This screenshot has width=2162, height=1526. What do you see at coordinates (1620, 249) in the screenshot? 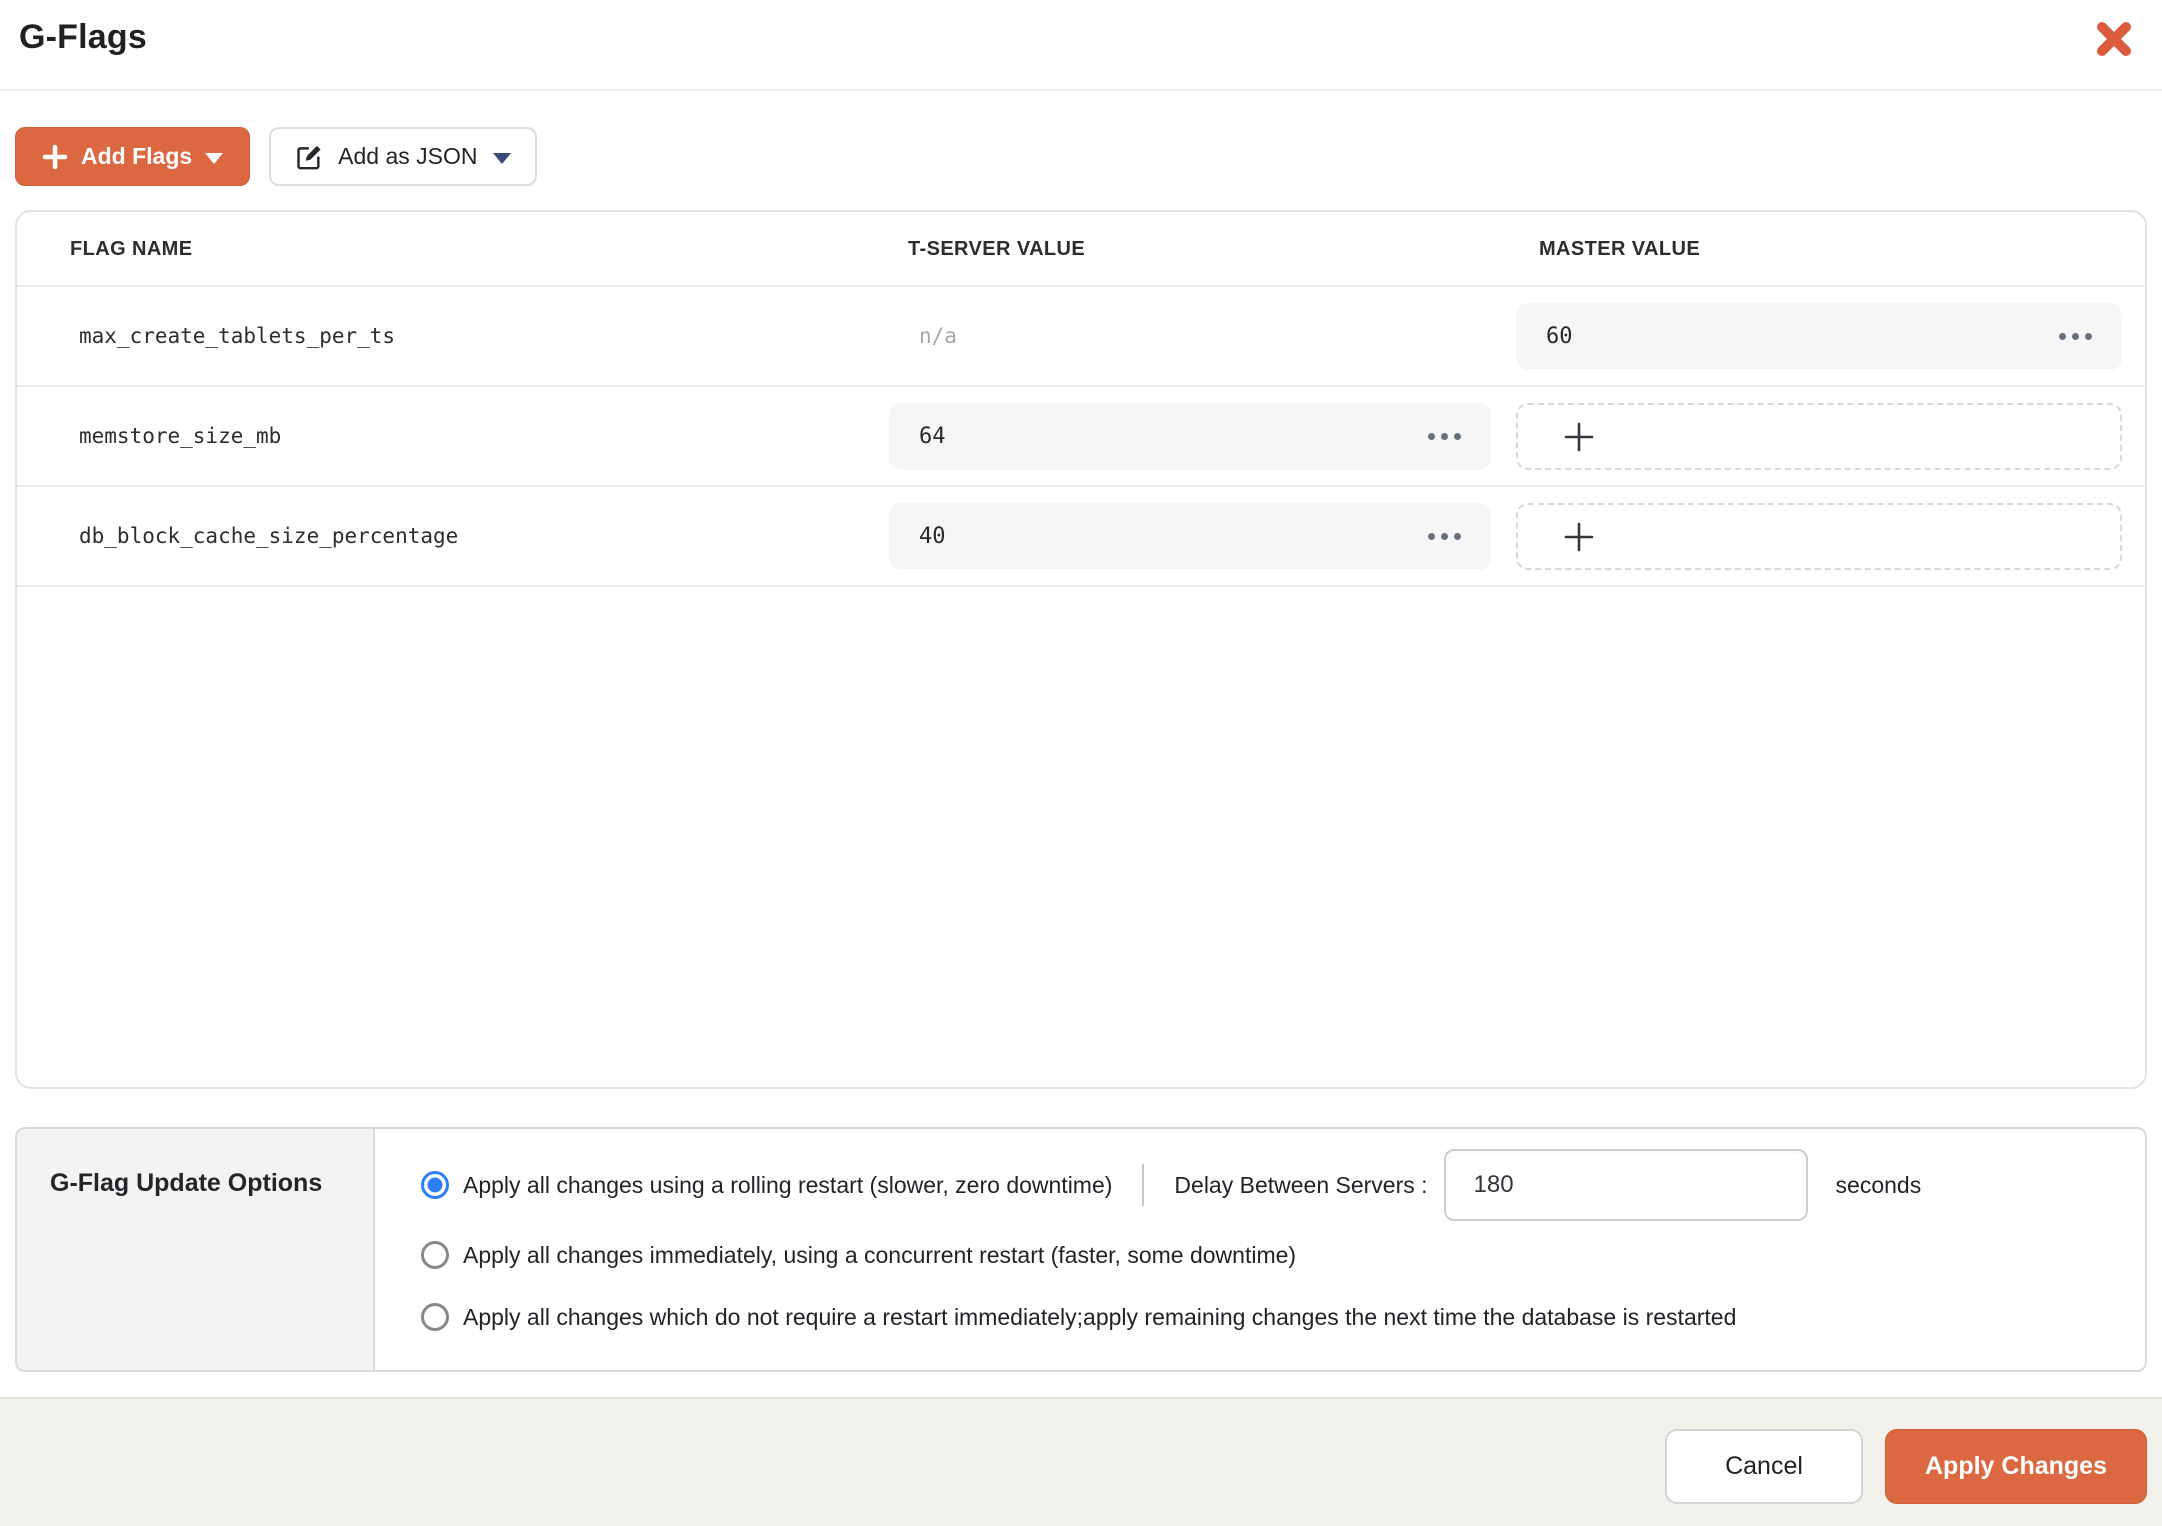
I see `column-header-master-value: MASTER VALUE` at bounding box center [1620, 249].